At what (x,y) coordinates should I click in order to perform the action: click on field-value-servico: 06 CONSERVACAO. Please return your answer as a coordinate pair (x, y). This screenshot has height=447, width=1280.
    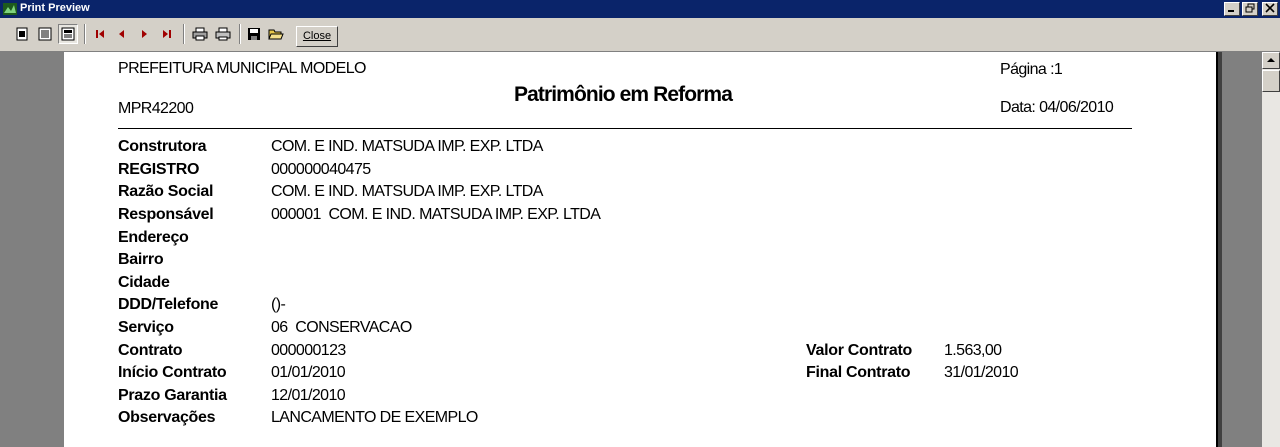
    Looking at the image, I should click on (341, 327).